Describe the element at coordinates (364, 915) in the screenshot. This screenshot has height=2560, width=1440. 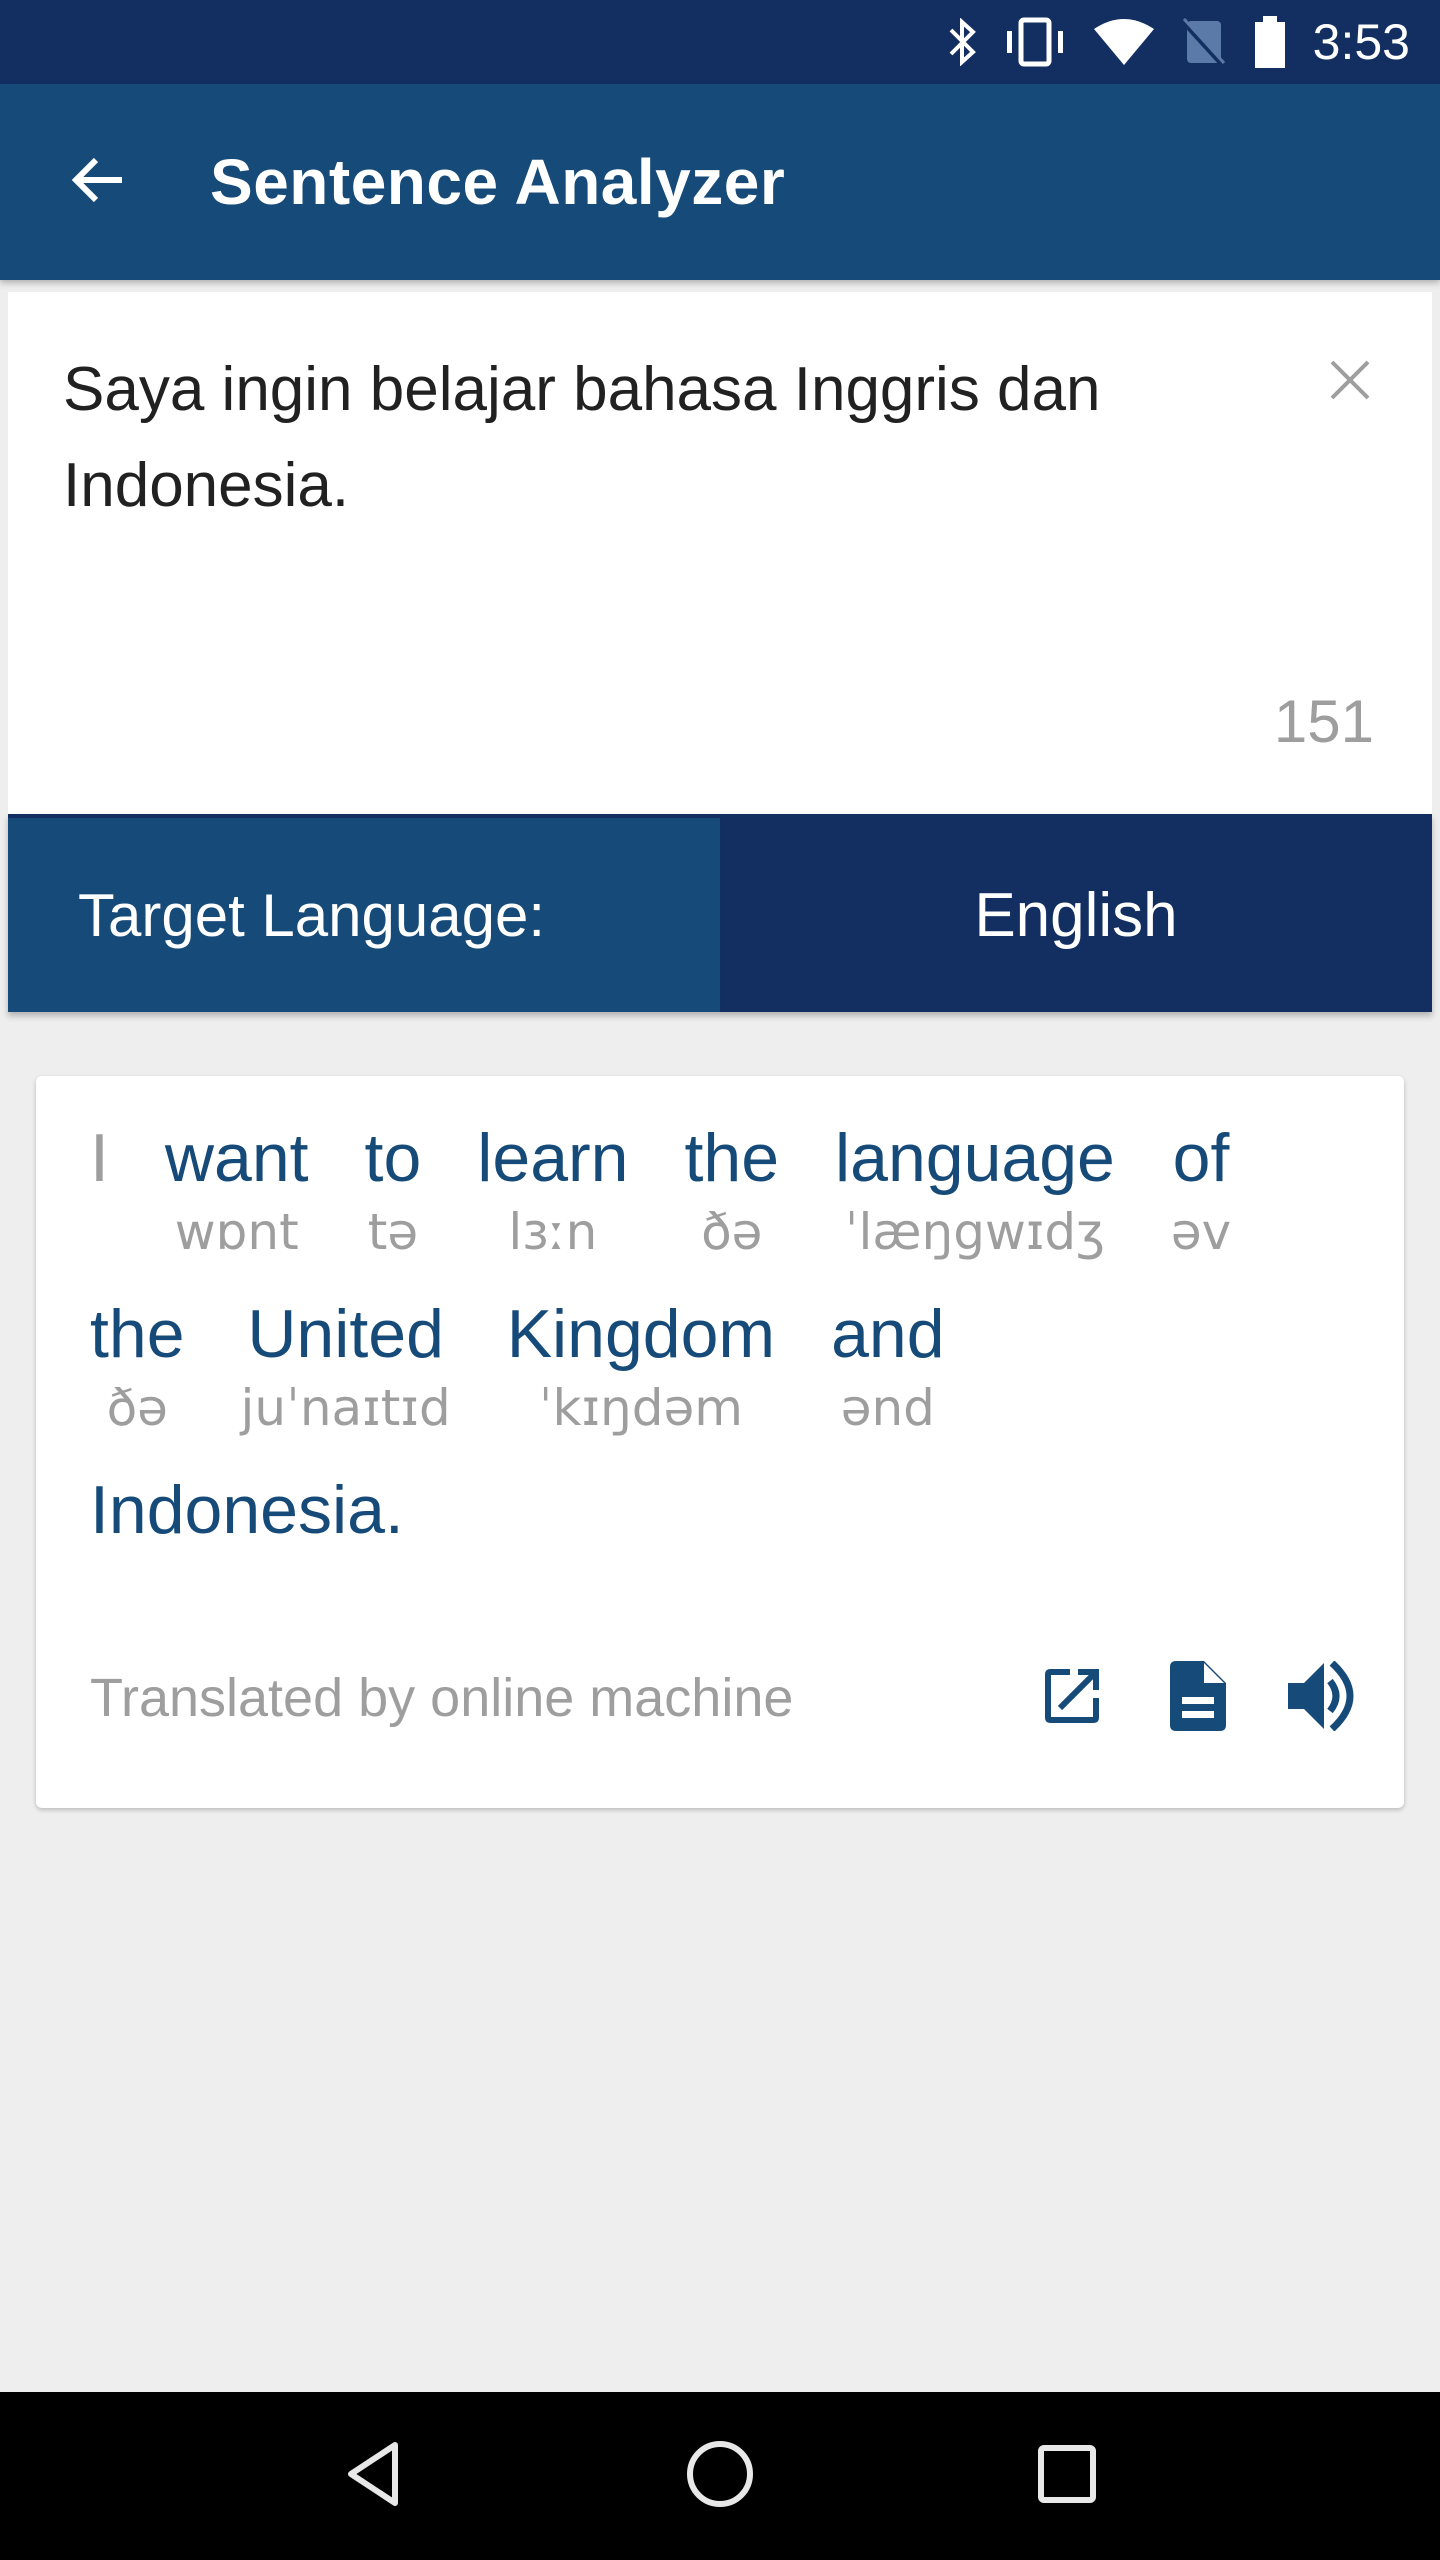
I see `target-language-label: Target Language:` at that location.